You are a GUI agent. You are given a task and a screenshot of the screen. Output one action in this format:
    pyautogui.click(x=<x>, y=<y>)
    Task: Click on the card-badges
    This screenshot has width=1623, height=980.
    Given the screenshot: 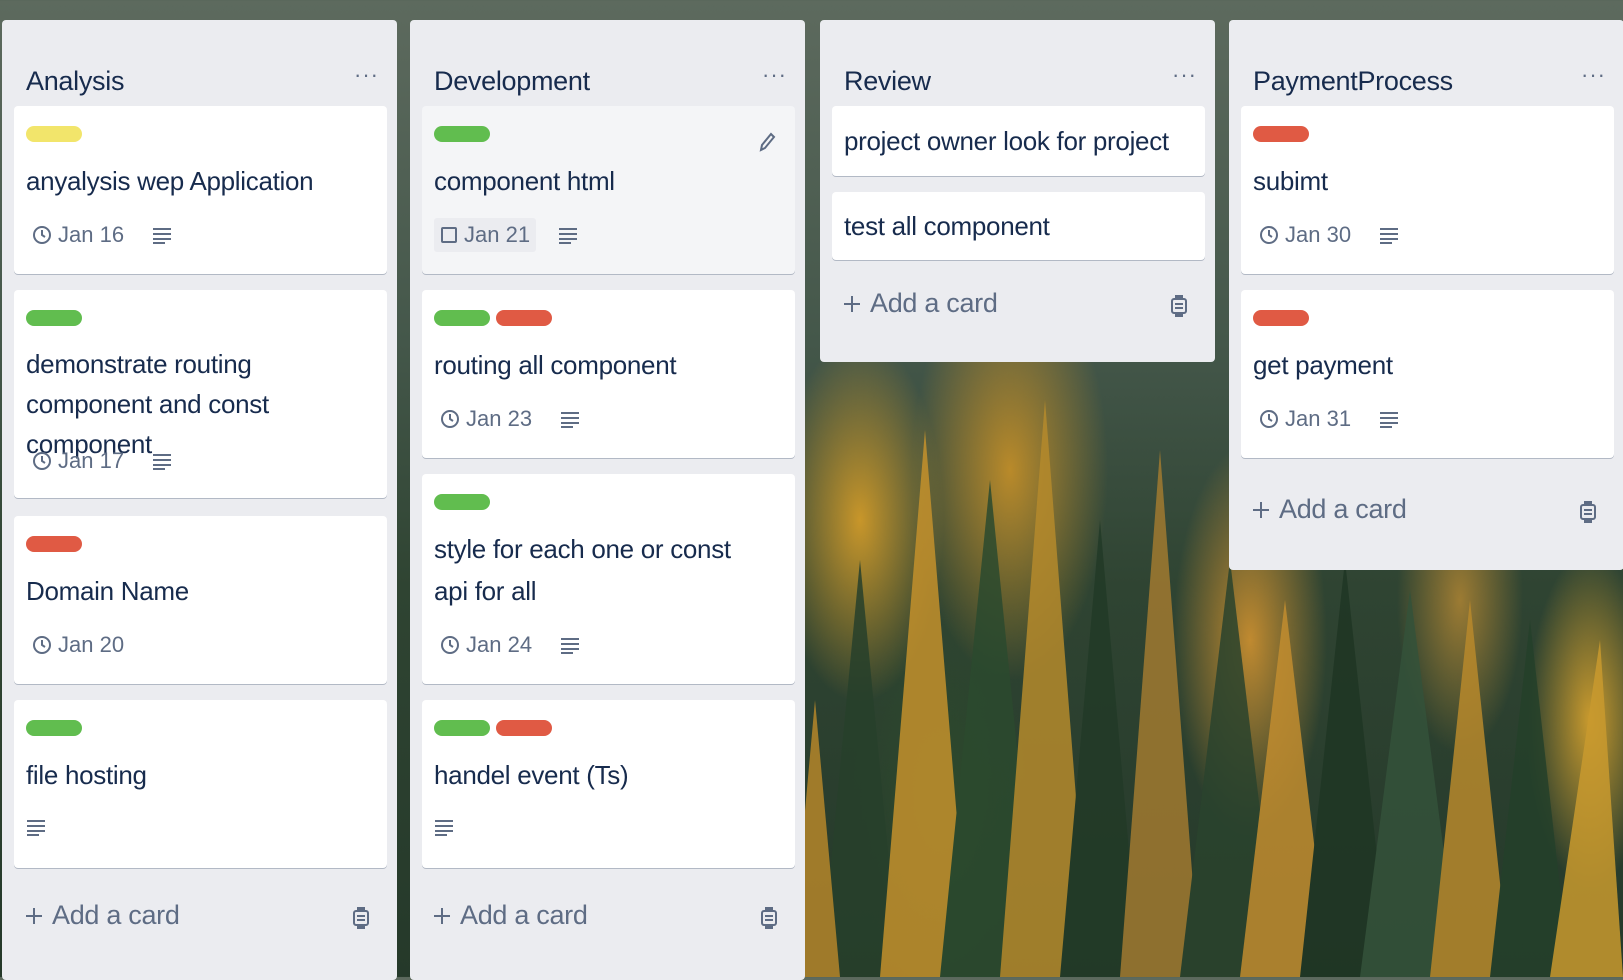 What is the action you would take?
    pyautogui.click(x=36, y=827)
    